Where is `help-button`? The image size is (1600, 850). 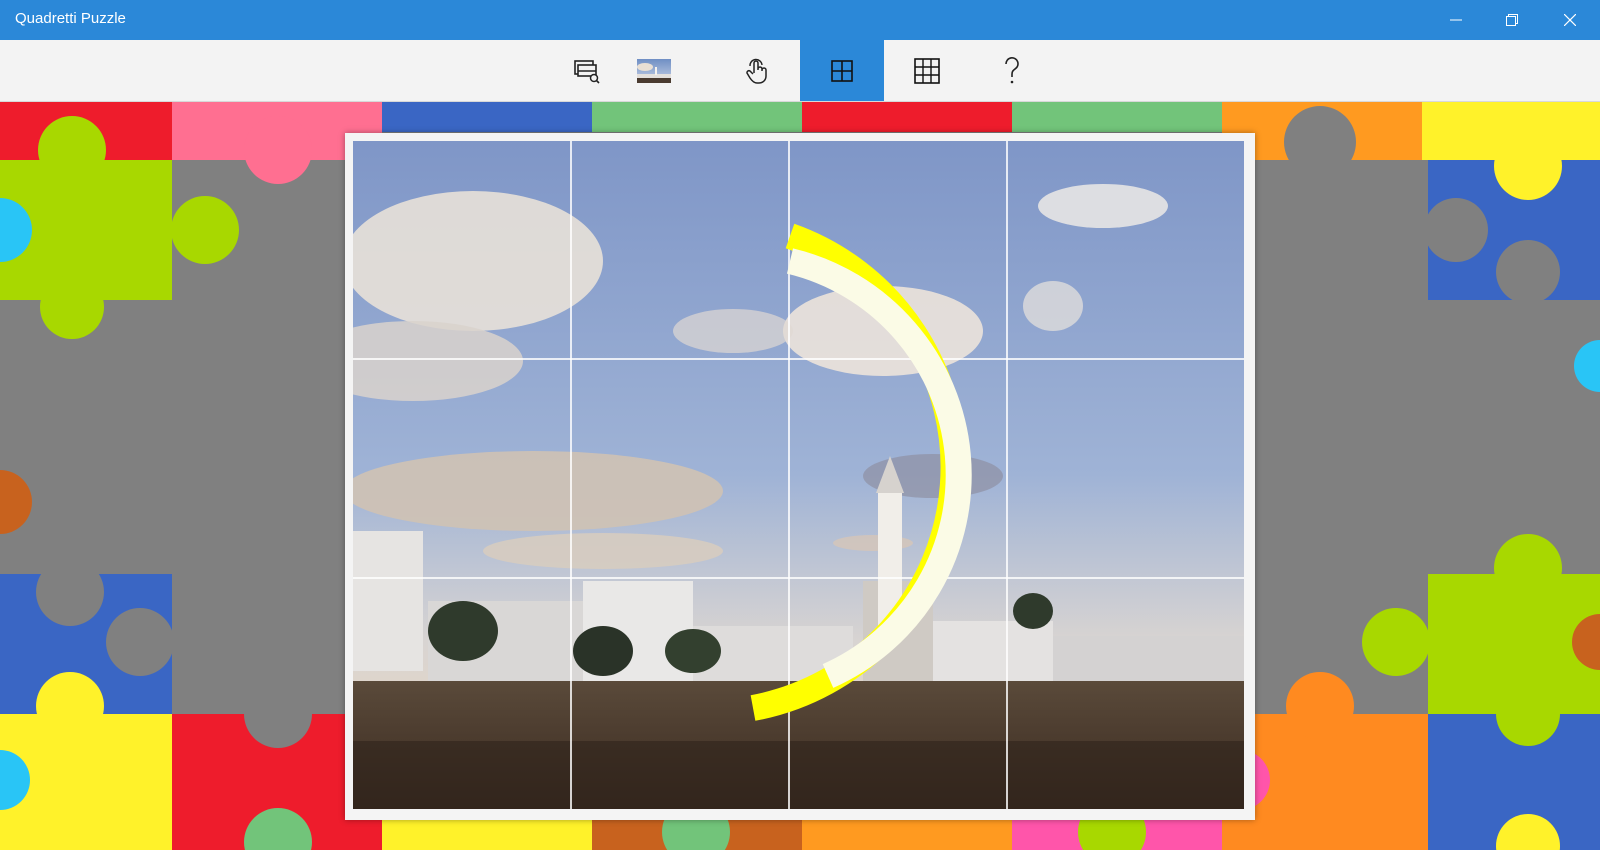 help-button is located at coordinates (1012, 70).